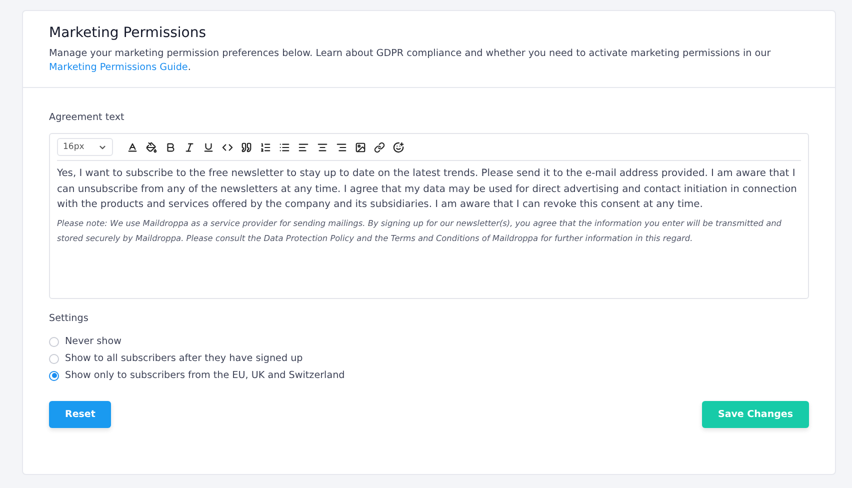 The image size is (852, 488). Describe the element at coordinates (379, 147) in the screenshot. I see `link-icon` at that location.